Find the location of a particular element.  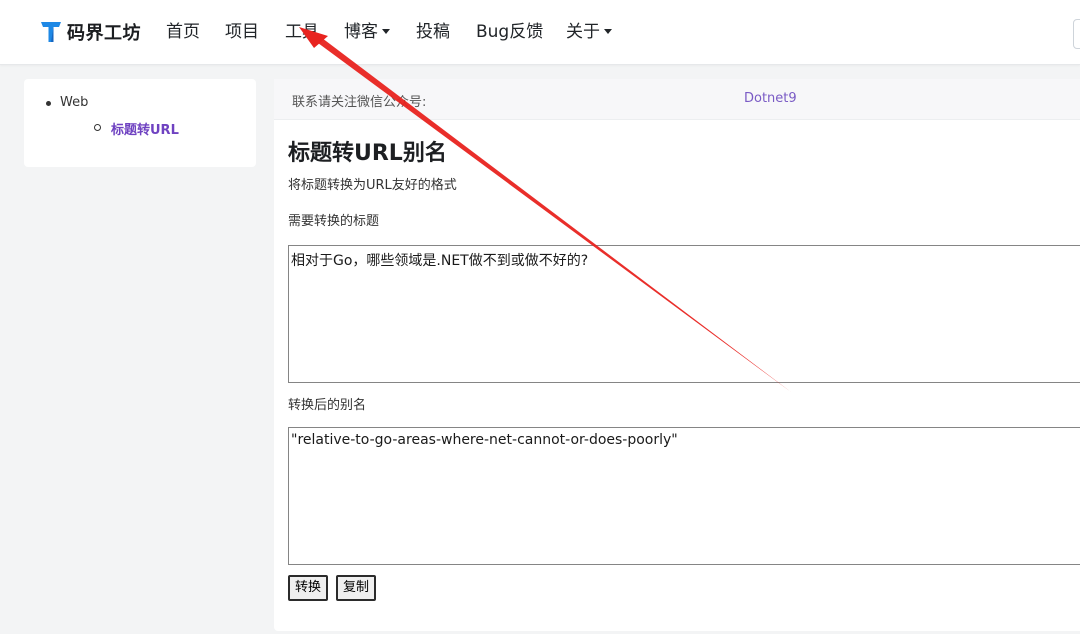

nav-about-dropdown: 关于 is located at coordinates (589, 32).